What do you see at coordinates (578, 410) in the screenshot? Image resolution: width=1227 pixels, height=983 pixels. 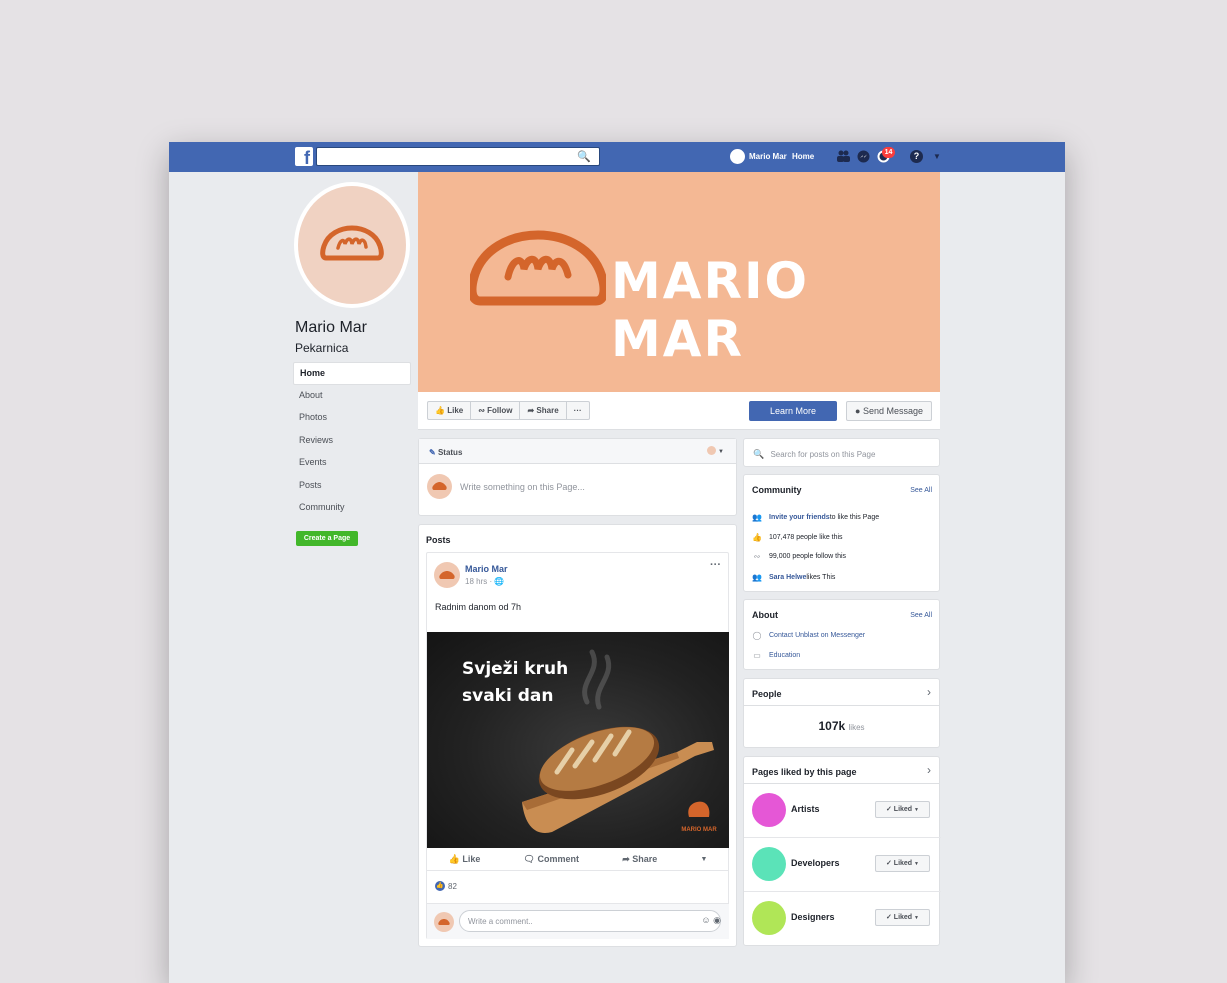 I see `more-options-button: ···` at bounding box center [578, 410].